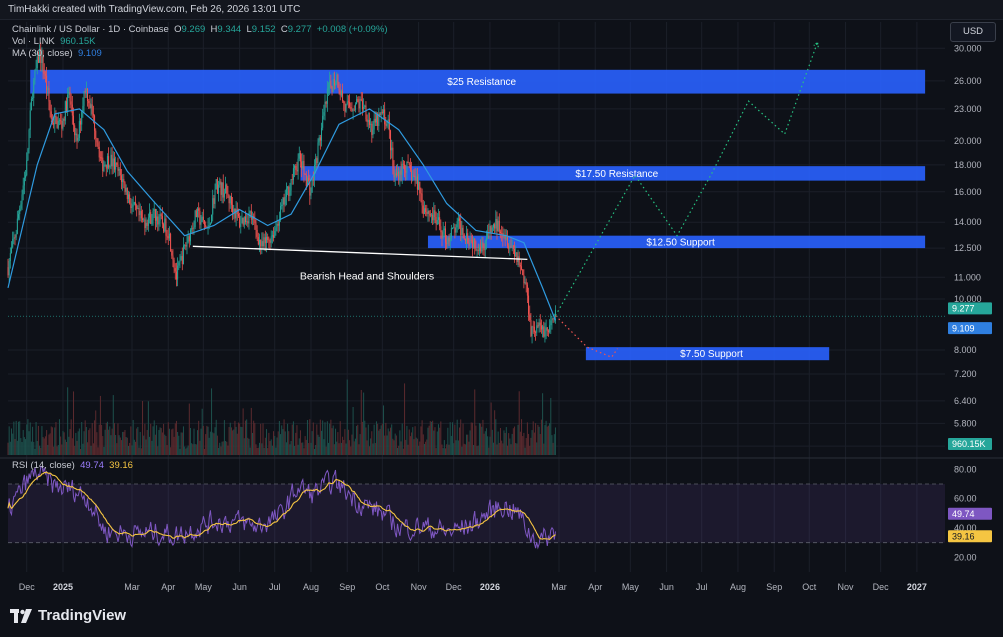 The image size is (1003, 637). What do you see at coordinates (963, 514) in the screenshot?
I see `rsi-tag: 49.74` at bounding box center [963, 514].